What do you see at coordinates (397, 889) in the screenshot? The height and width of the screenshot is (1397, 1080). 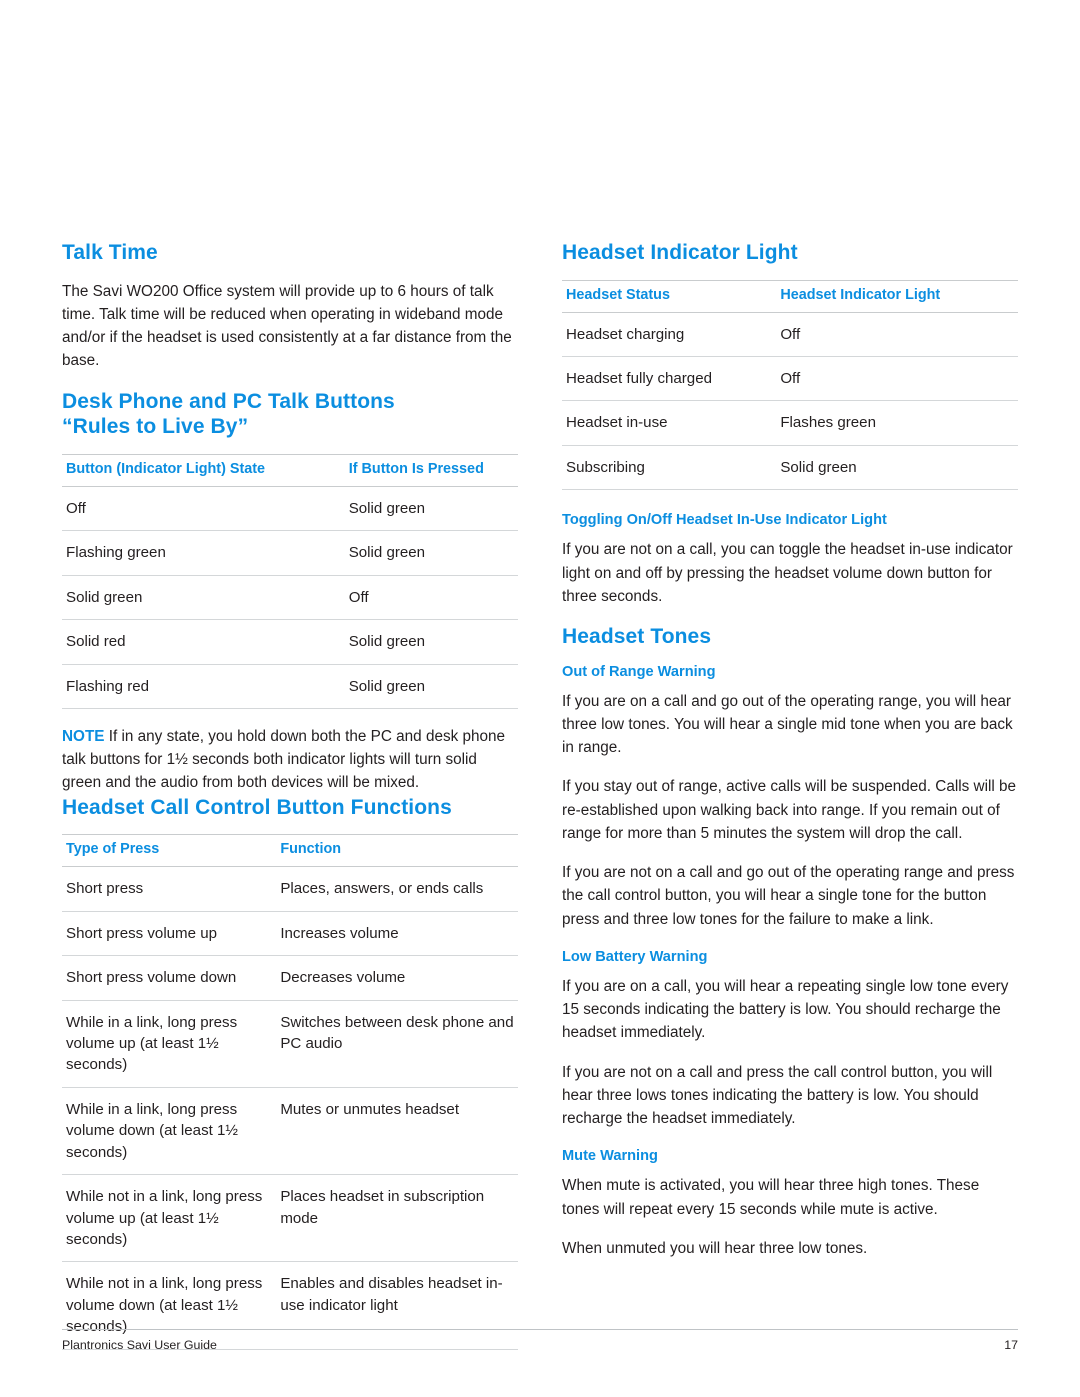 I see `cell-function: Places, answers, or ends calls` at bounding box center [397, 889].